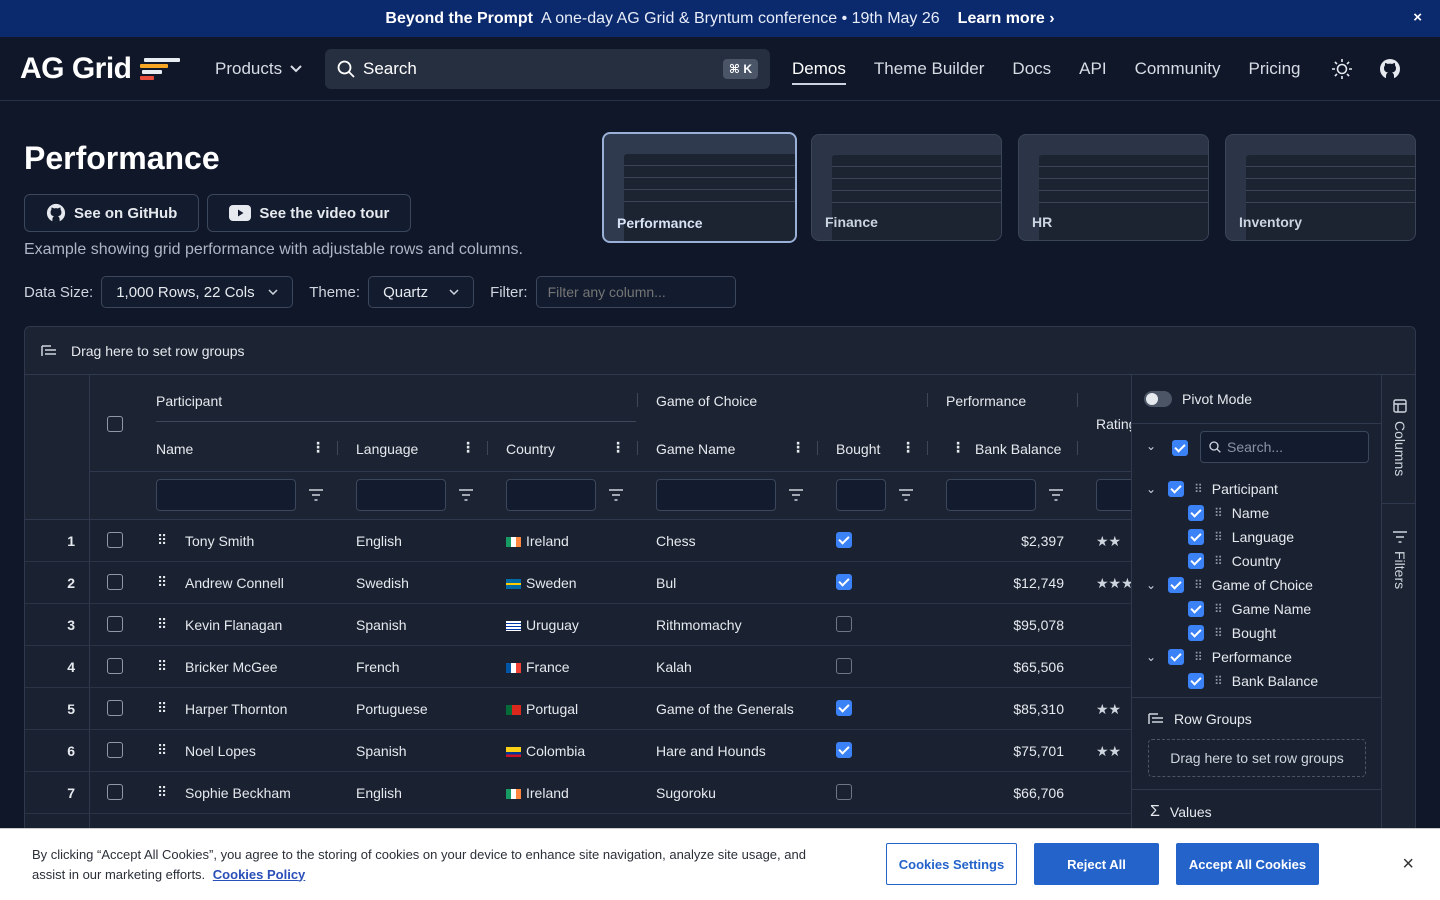 The height and width of the screenshot is (900, 1440). I want to click on data-size-select: 1,000 Rows, 22 Cols, so click(197, 292).